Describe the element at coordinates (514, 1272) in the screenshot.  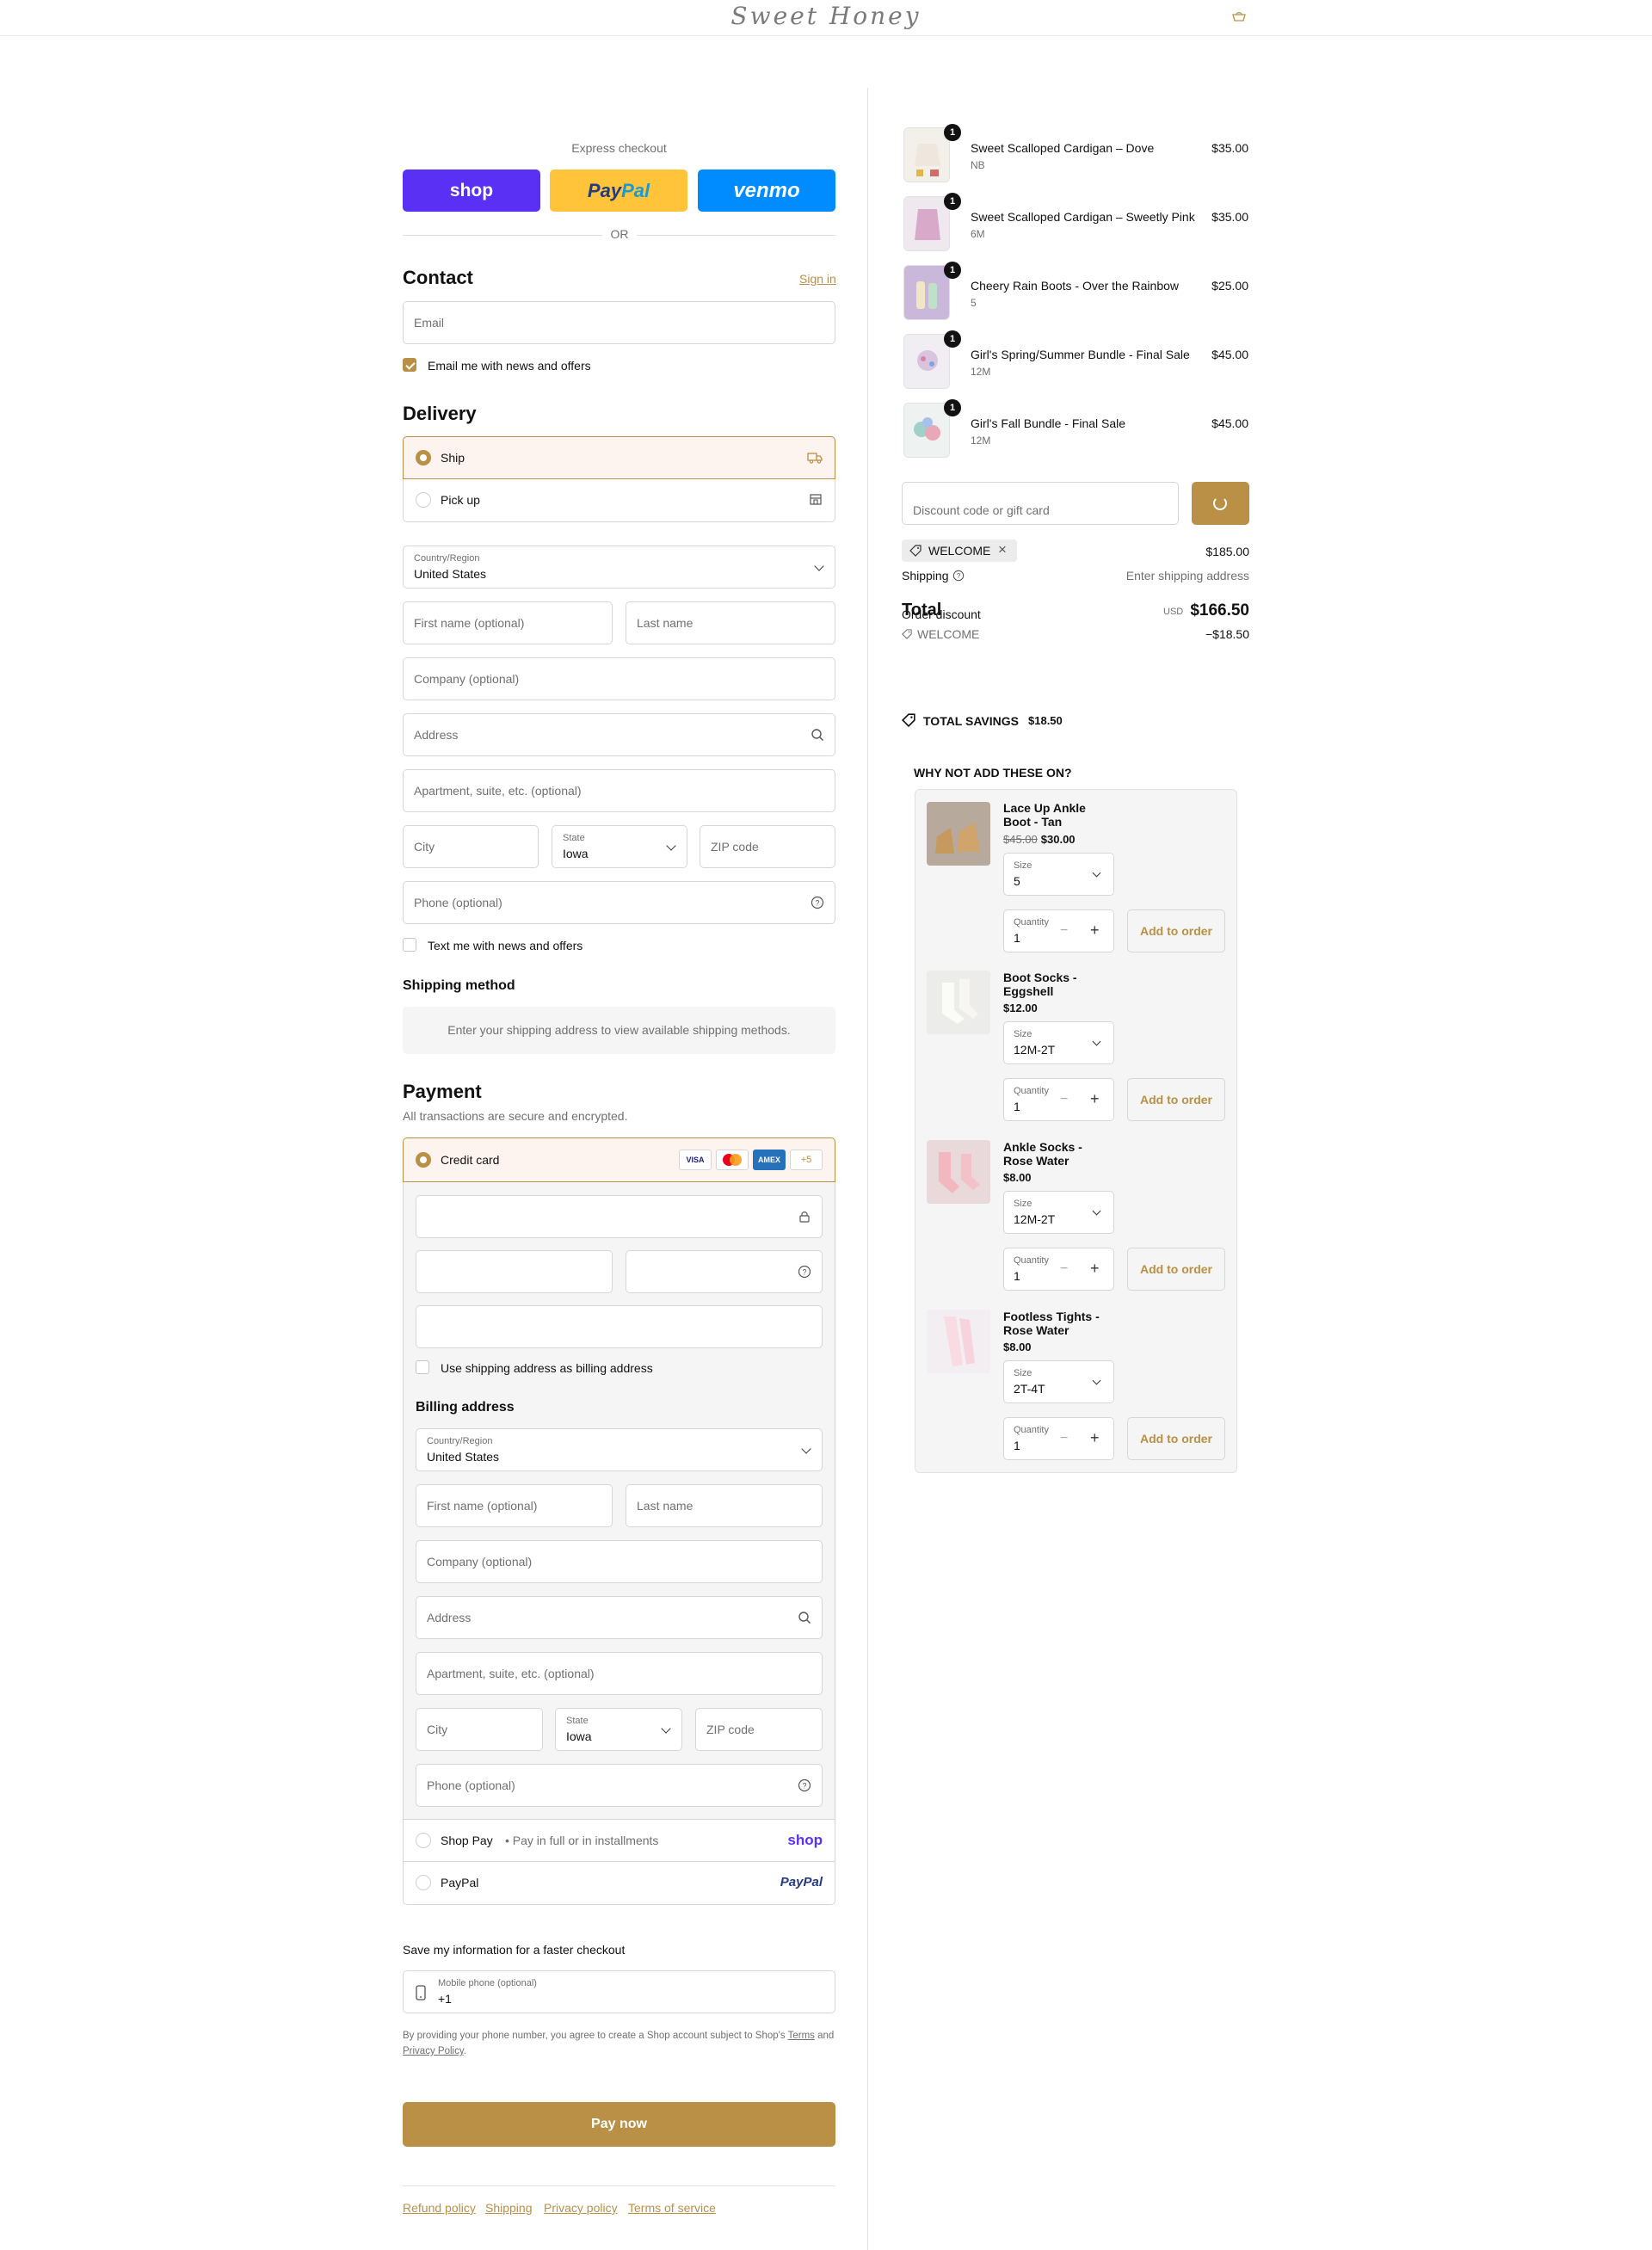
I see `expiry-field` at that location.